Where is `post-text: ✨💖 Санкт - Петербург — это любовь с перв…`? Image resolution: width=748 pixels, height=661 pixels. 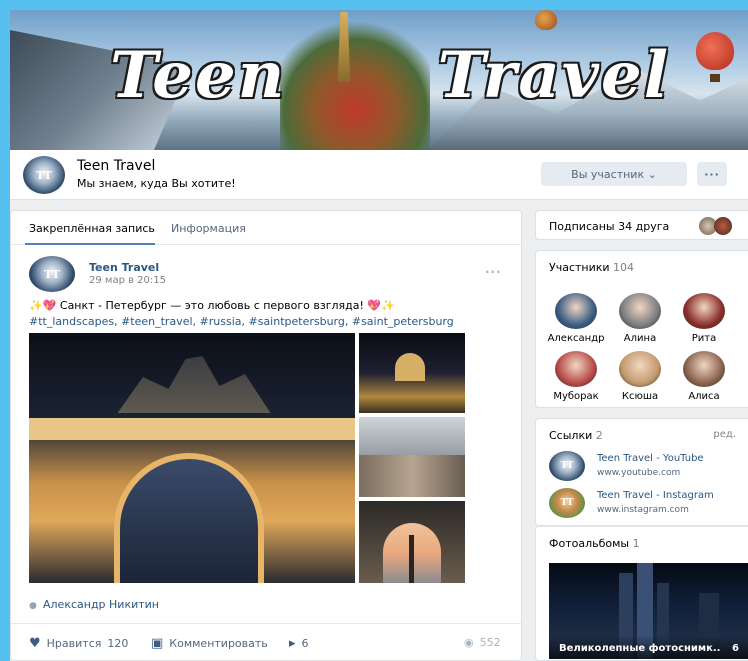
post-text: ✨💖 Санкт - Петербург — это любовь с перв… is located at coordinates (212, 305).